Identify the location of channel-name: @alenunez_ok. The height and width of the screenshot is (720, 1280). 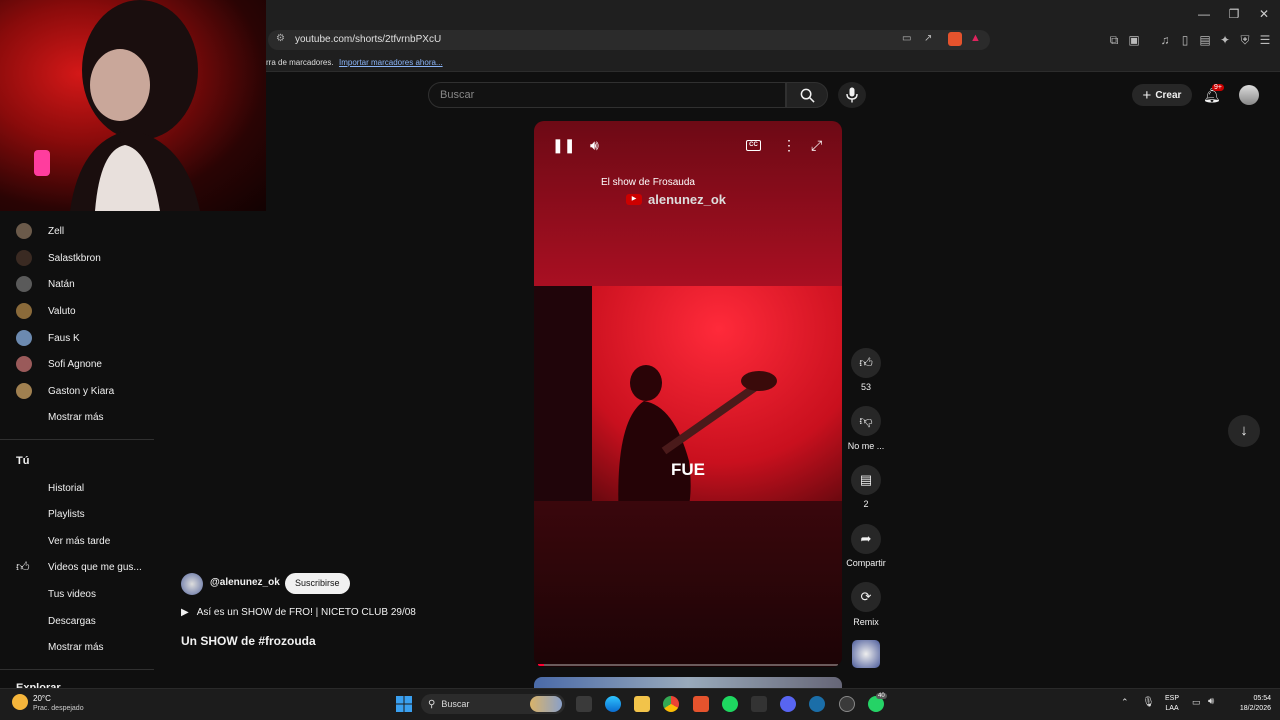
(245, 582).